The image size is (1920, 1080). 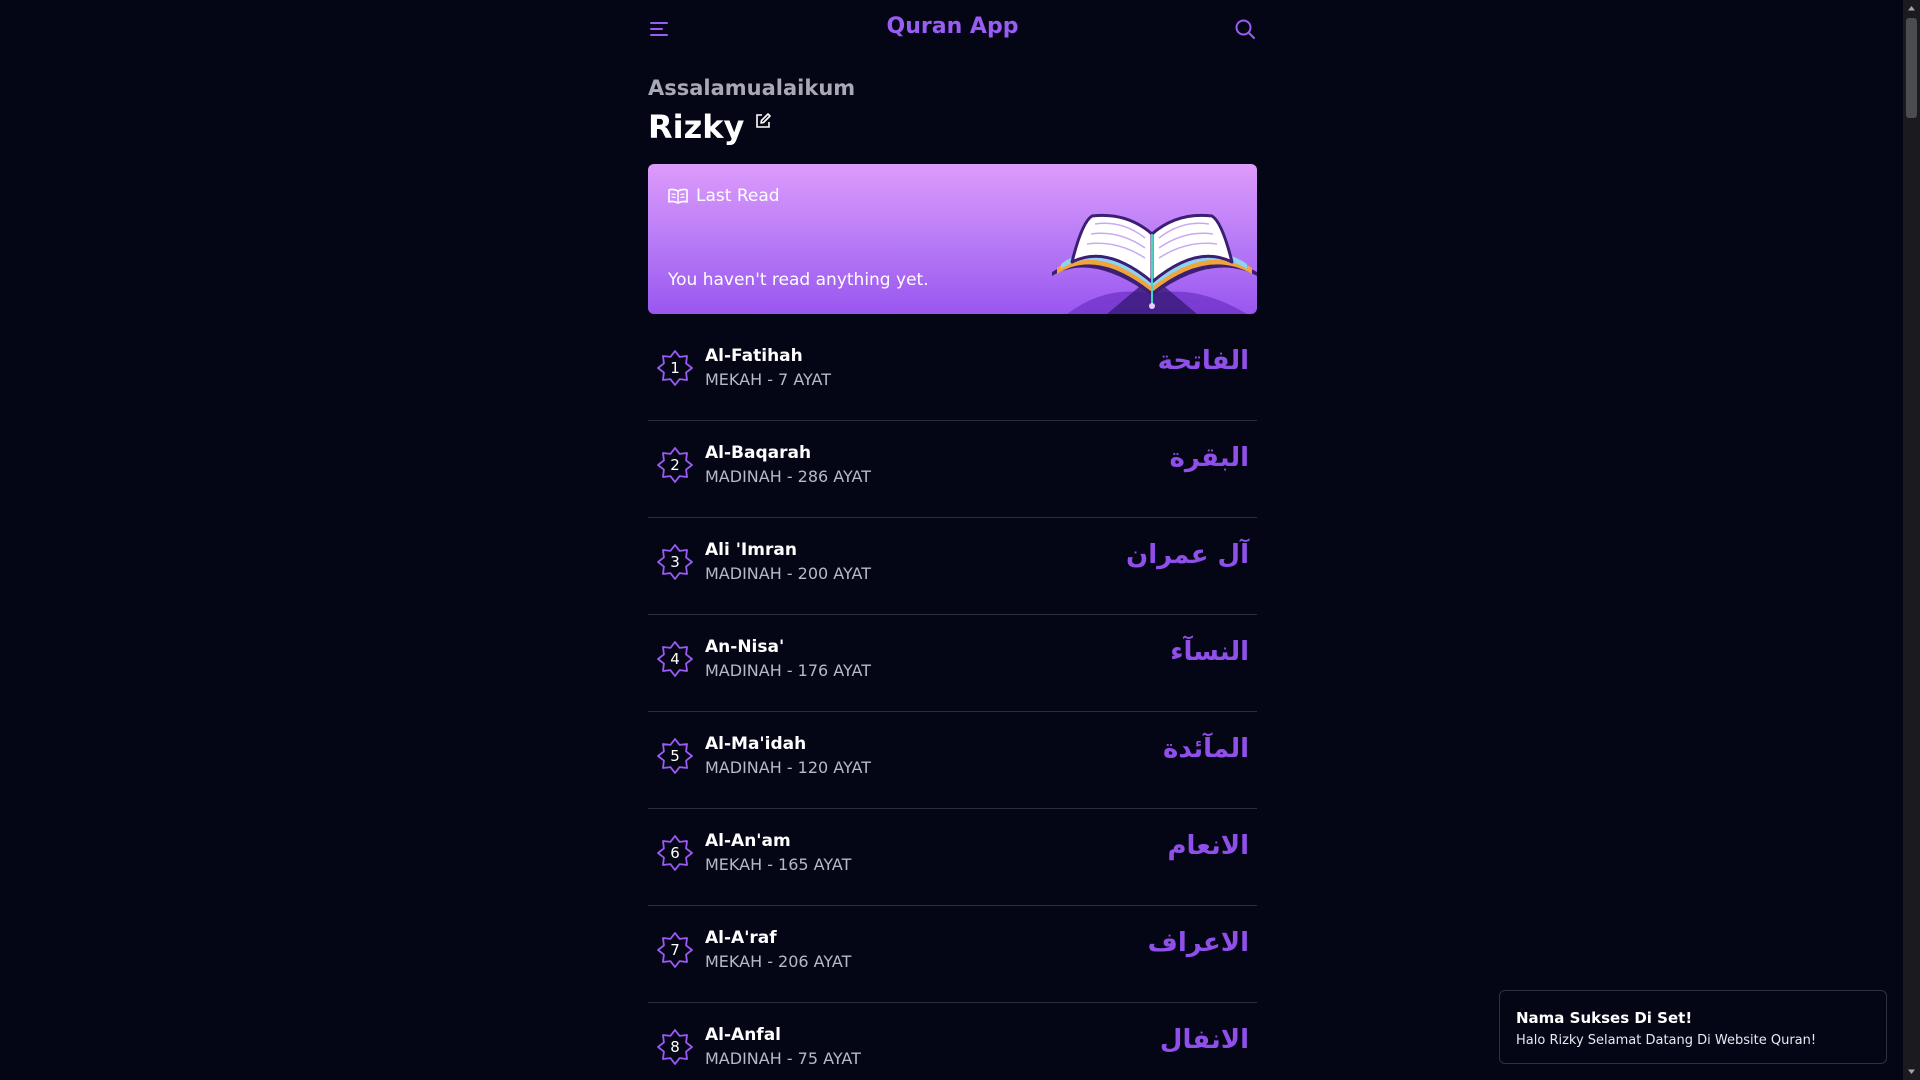 What do you see at coordinates (952, 26) in the screenshot?
I see `app-title: Quran App` at bounding box center [952, 26].